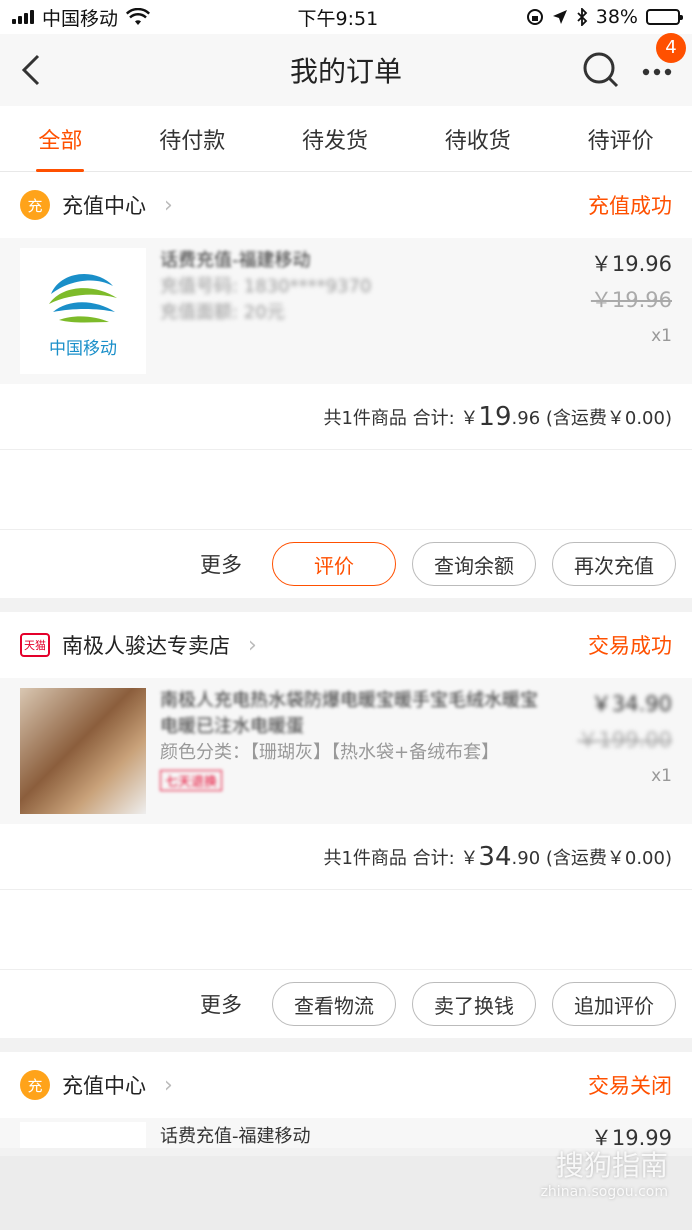  Describe the element at coordinates (591, 858) in the screenshot. I see `summary-suffix: .90 (含运费￥0.00)` at that location.